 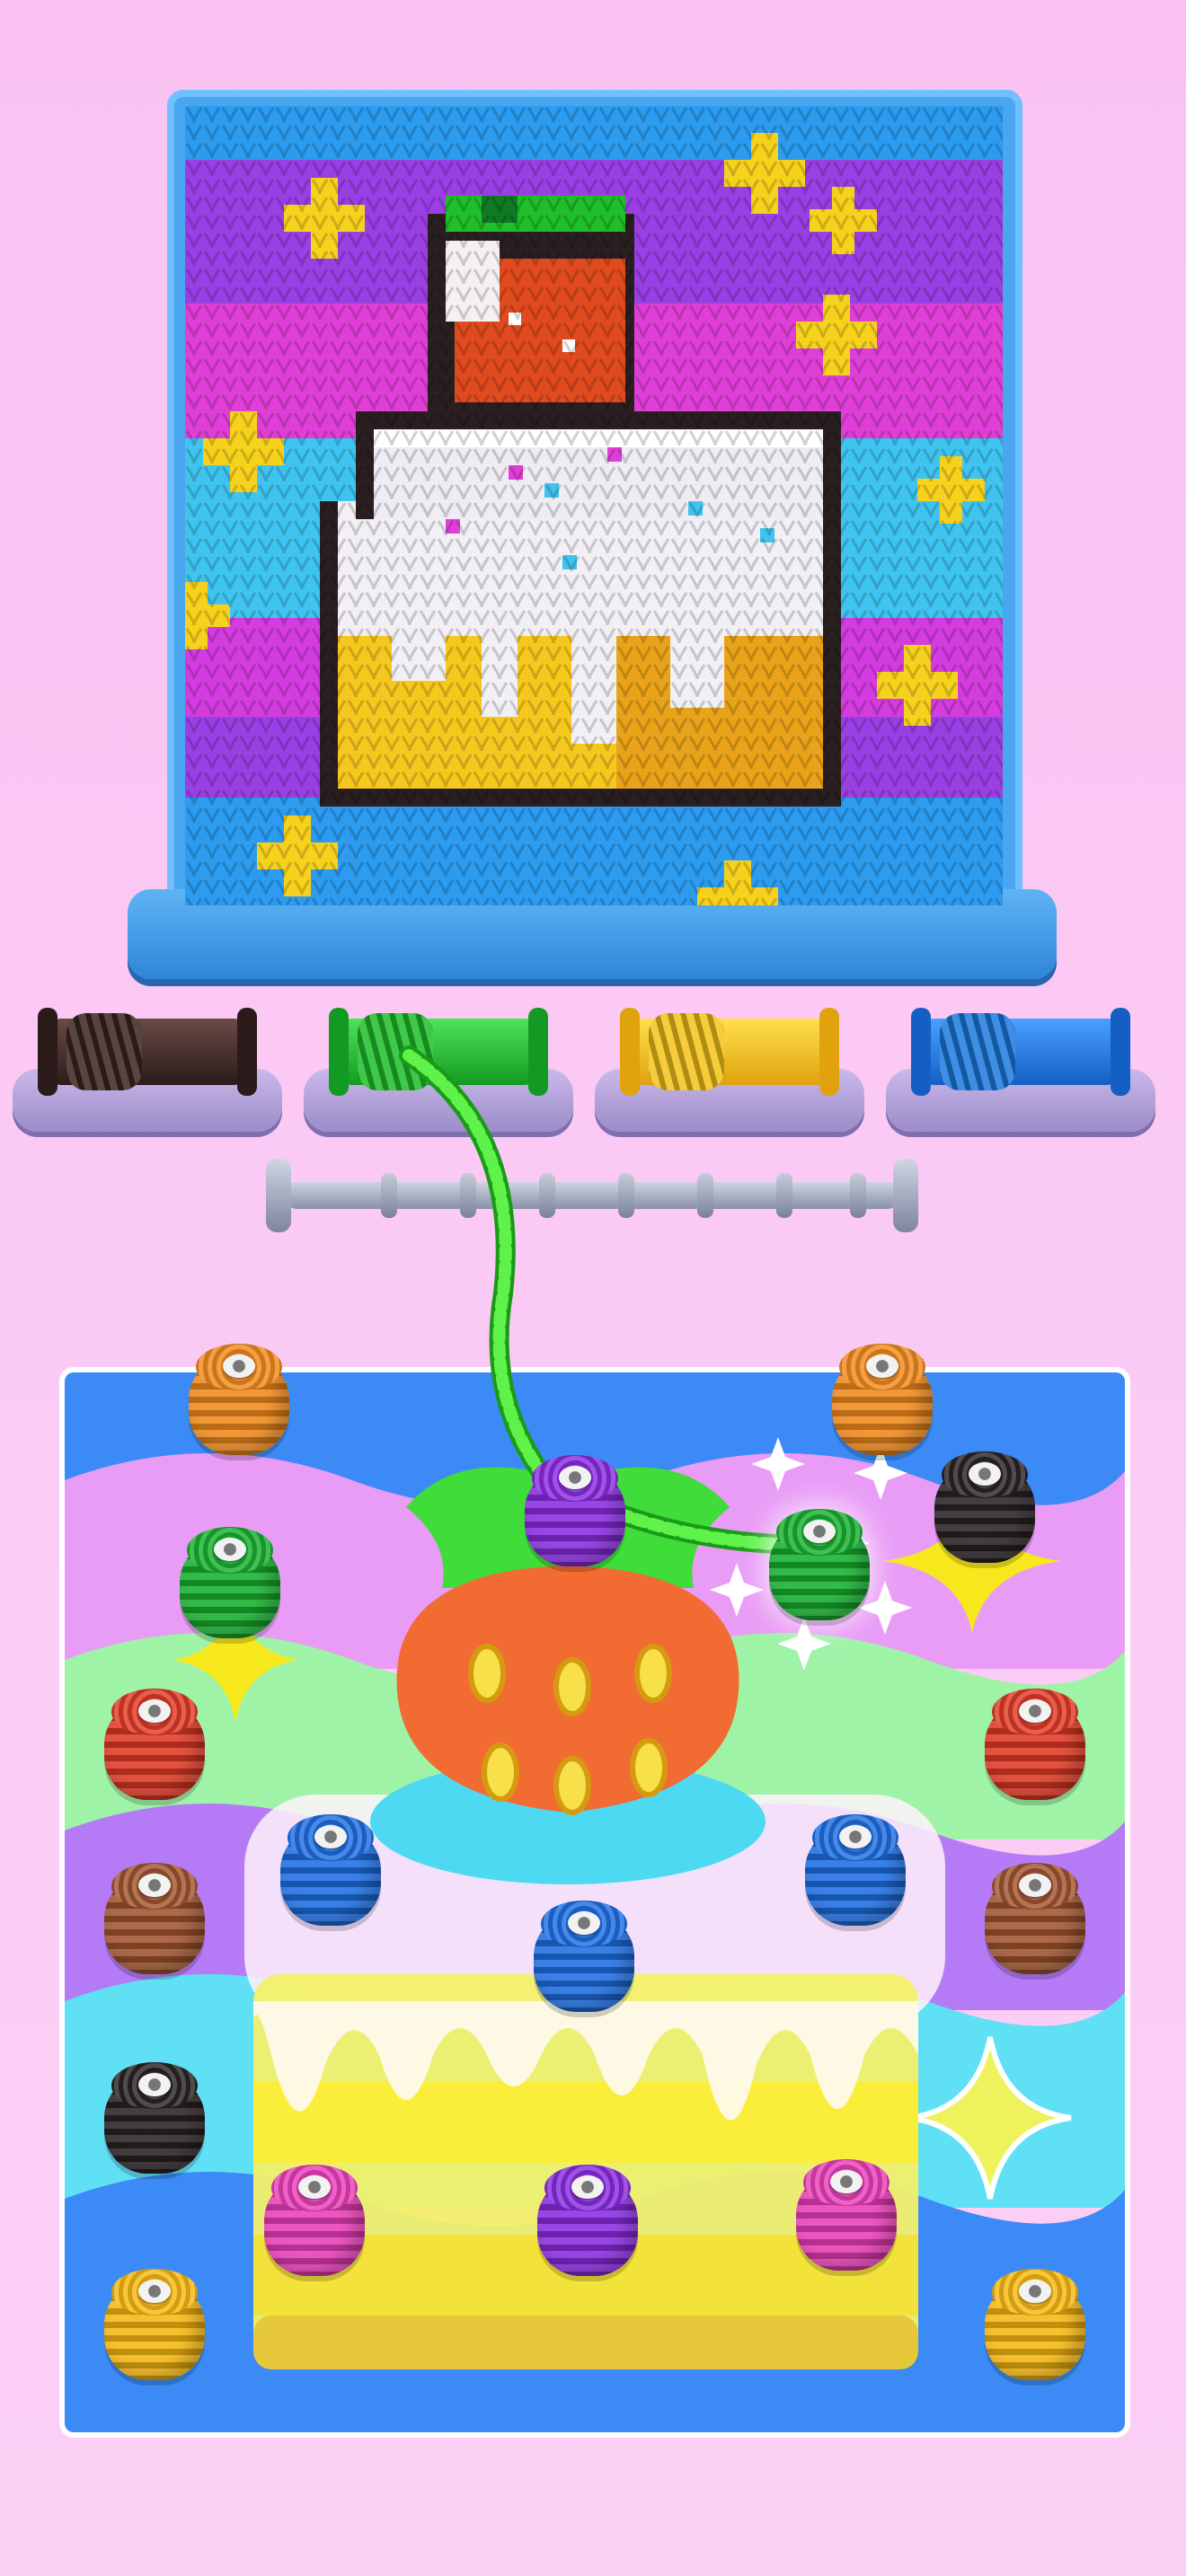 I want to click on board-cake-base, so click(x=585, y=2342).